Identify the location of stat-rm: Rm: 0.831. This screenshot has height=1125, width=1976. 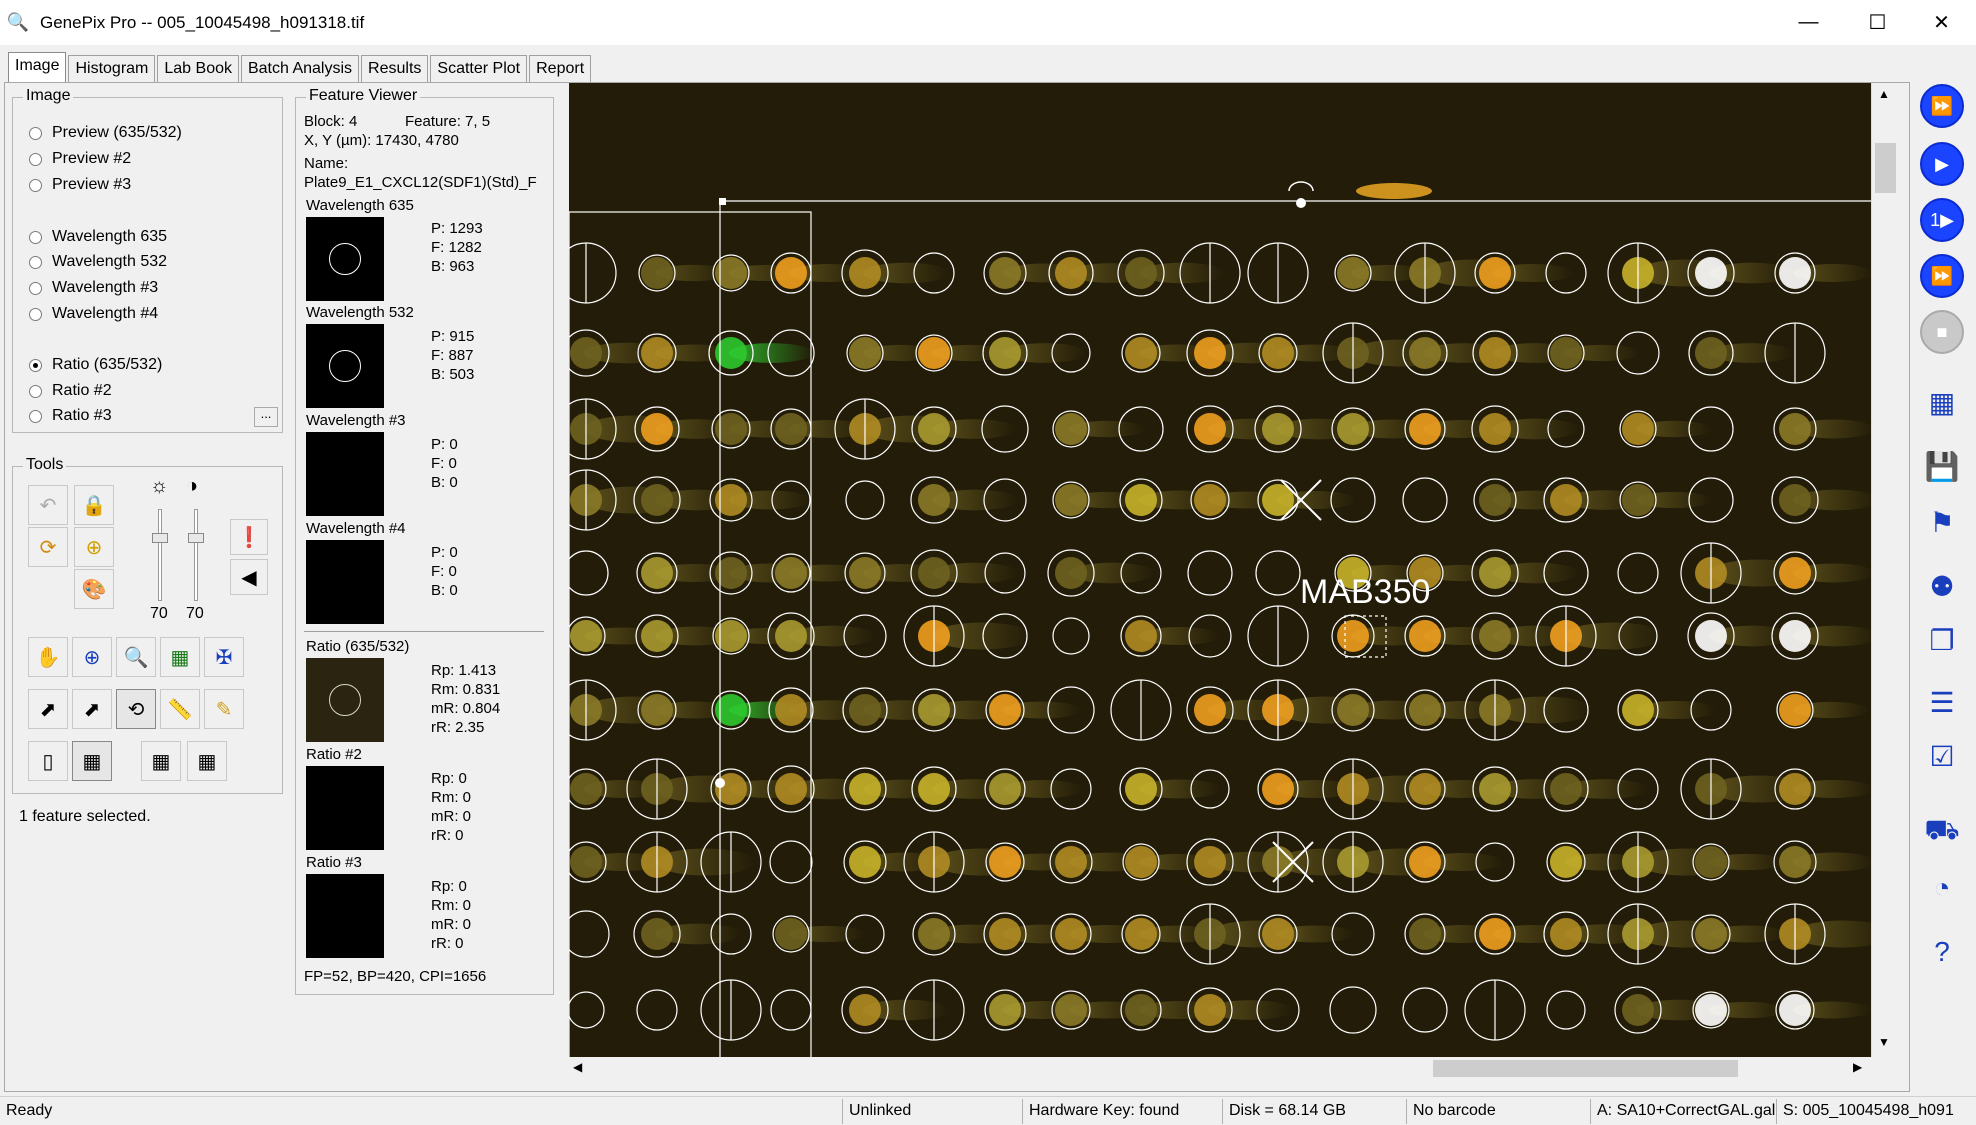
(466, 689).